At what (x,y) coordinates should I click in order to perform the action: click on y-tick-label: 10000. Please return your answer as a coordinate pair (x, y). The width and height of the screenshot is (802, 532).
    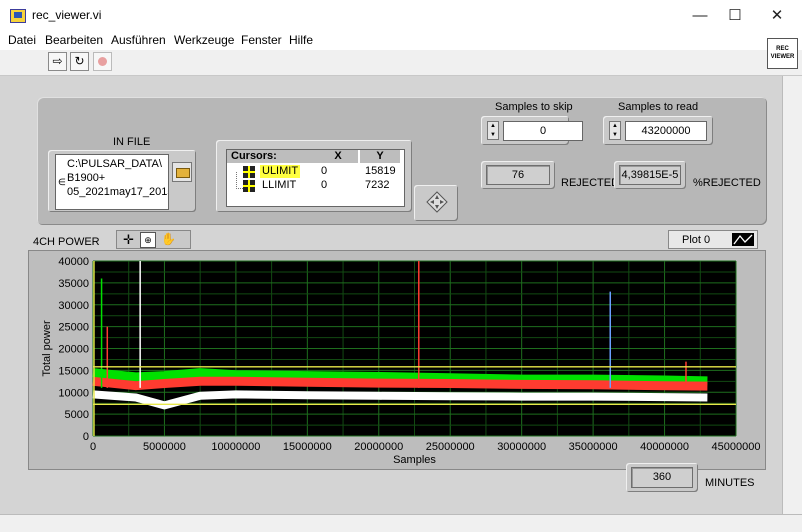
    Looking at the image, I should click on (73, 393).